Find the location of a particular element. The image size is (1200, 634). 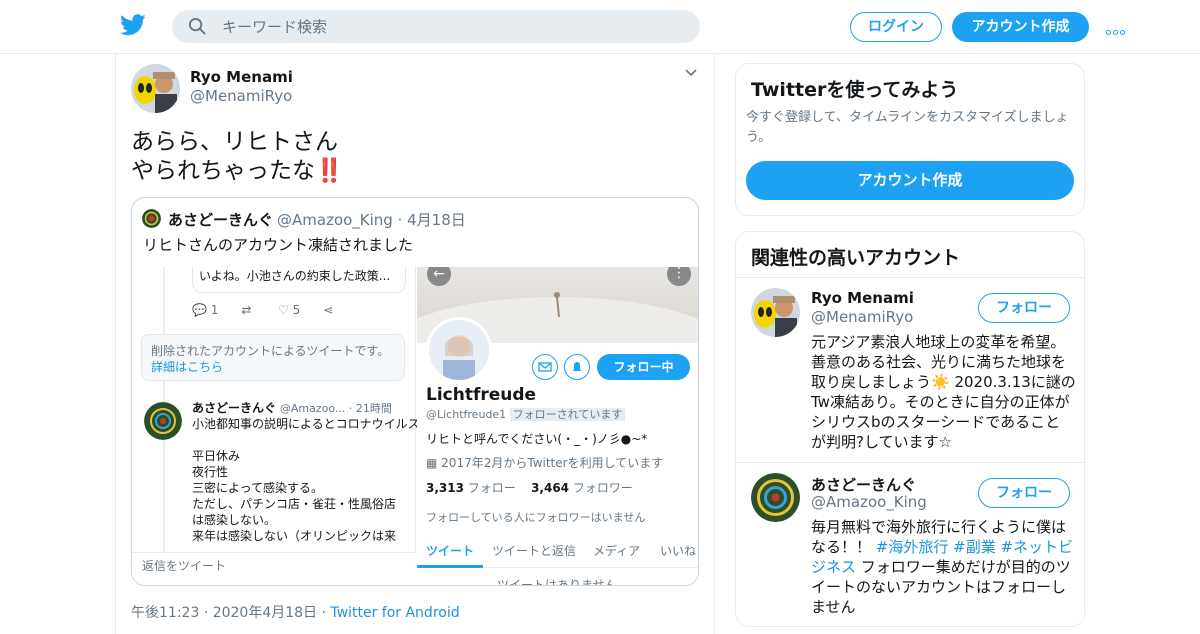

tweet-text-line2: やられちゃったな is located at coordinates (223, 171).